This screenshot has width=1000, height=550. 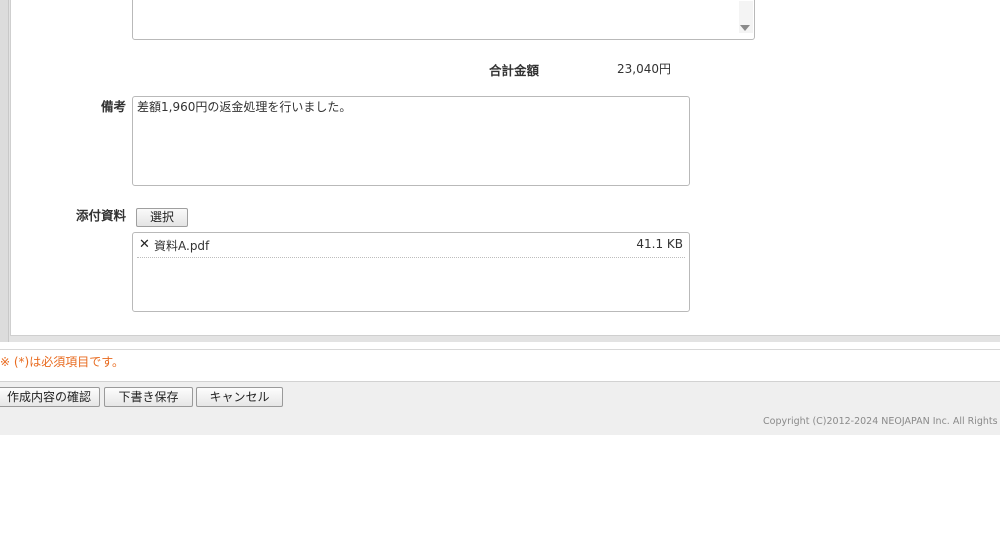 I want to click on textarea-scrollbar, so click(x=746, y=17).